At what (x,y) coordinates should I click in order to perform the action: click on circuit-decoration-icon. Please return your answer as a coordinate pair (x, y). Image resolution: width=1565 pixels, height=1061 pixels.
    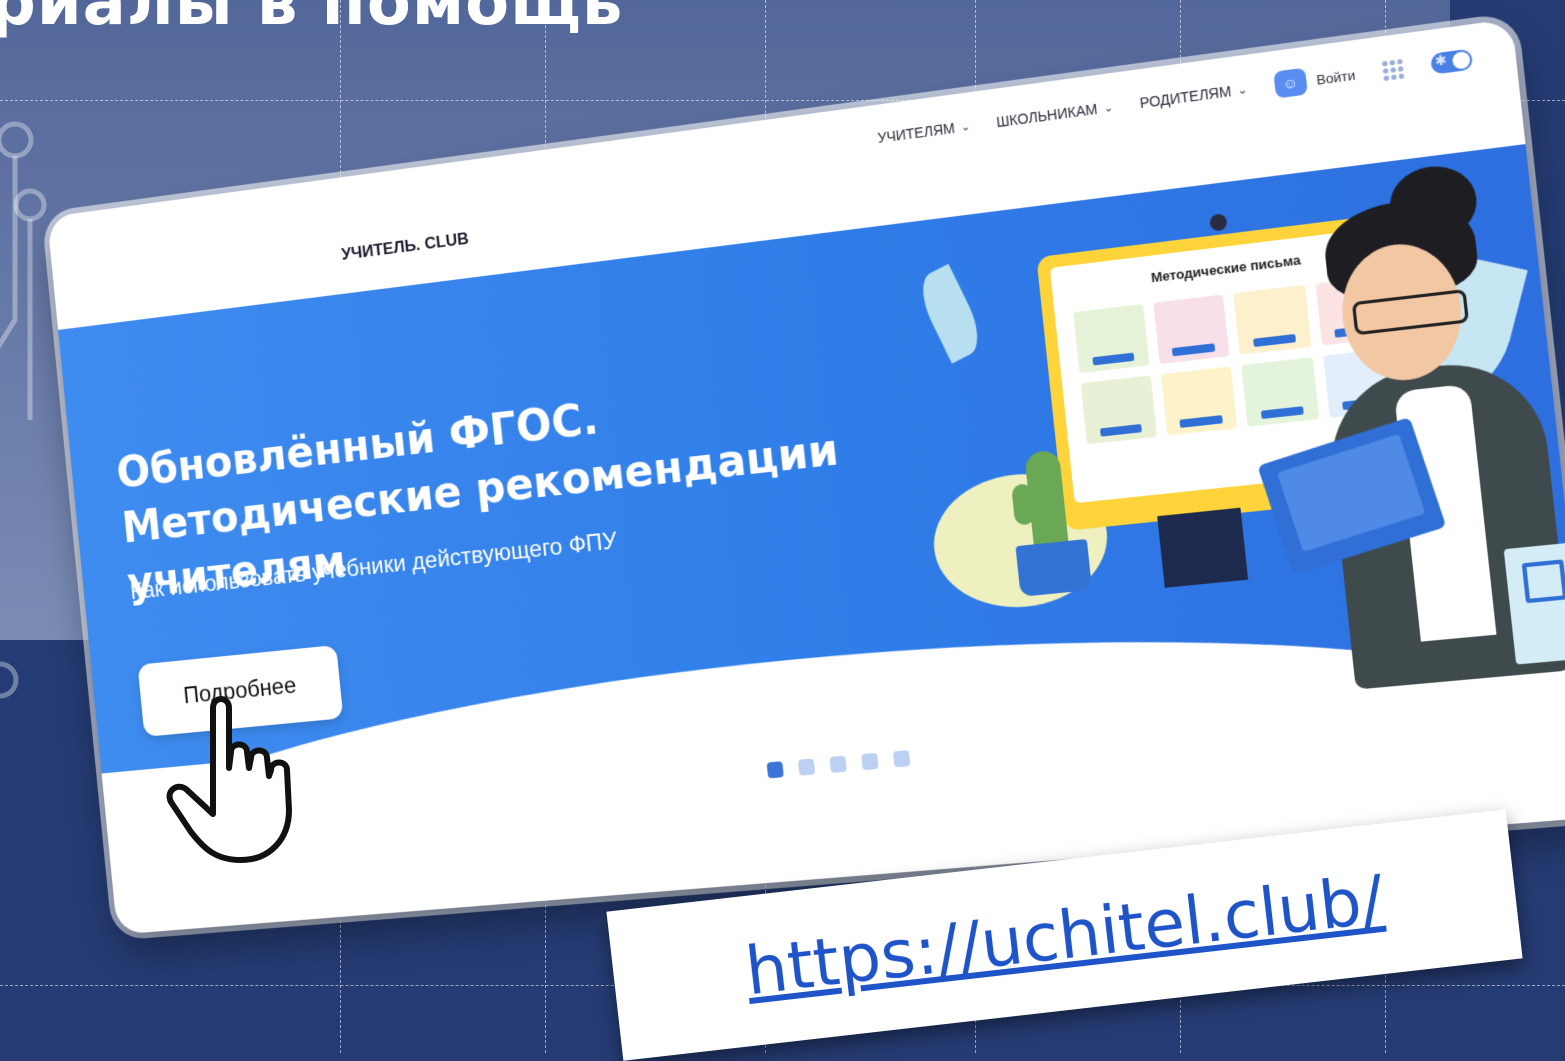
    Looking at the image, I should click on (23, 410).